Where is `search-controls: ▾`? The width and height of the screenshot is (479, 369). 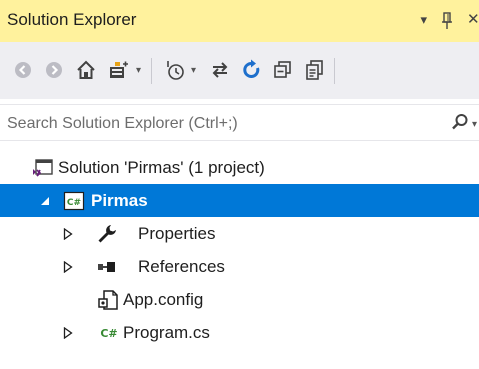
search-controls: ▾ is located at coordinates (462, 124).